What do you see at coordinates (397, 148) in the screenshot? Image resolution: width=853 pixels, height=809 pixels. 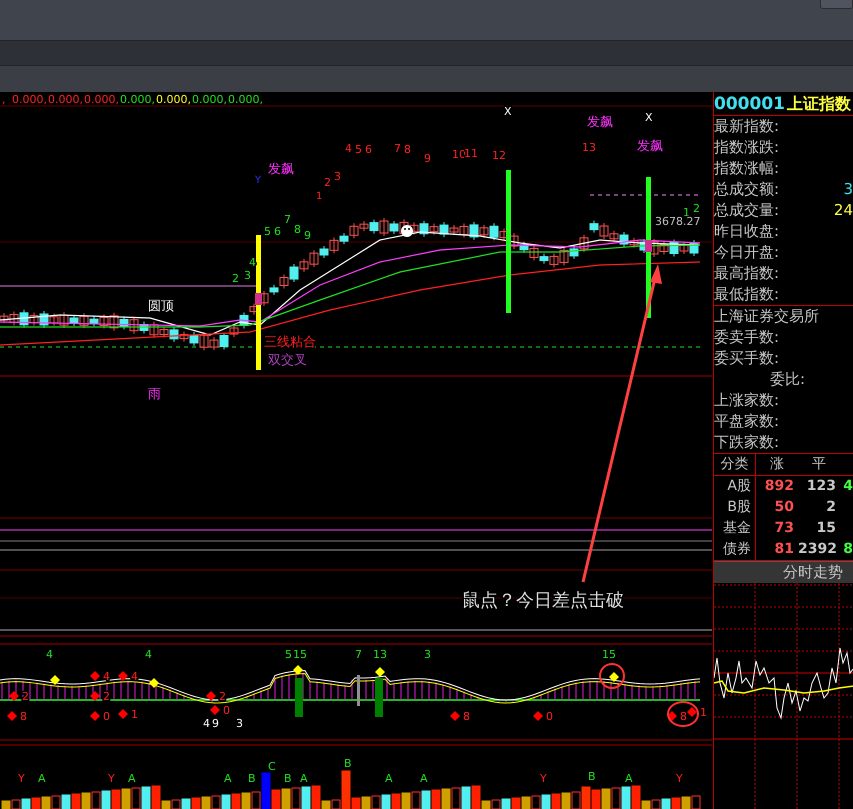 I see `count-label: 7` at bounding box center [397, 148].